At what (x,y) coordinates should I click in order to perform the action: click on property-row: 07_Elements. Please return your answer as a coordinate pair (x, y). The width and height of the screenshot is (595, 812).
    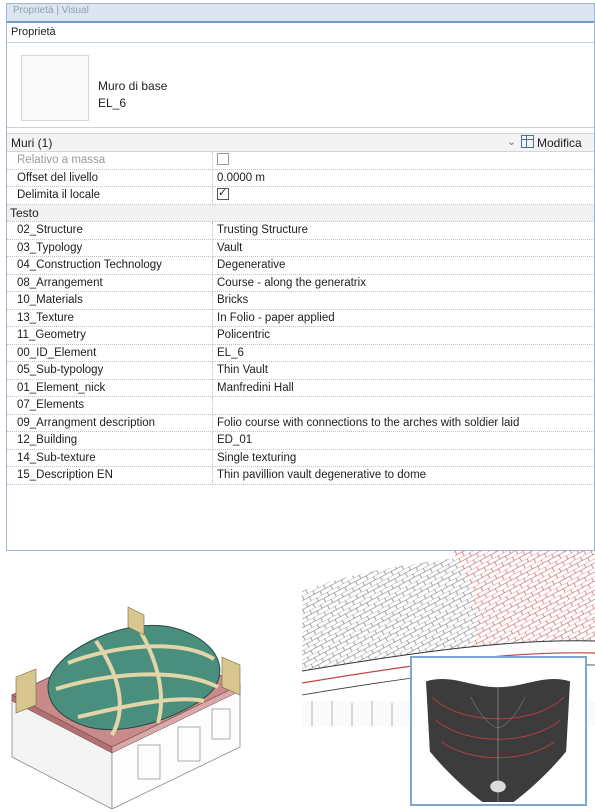
    Looking at the image, I should click on (300, 405).